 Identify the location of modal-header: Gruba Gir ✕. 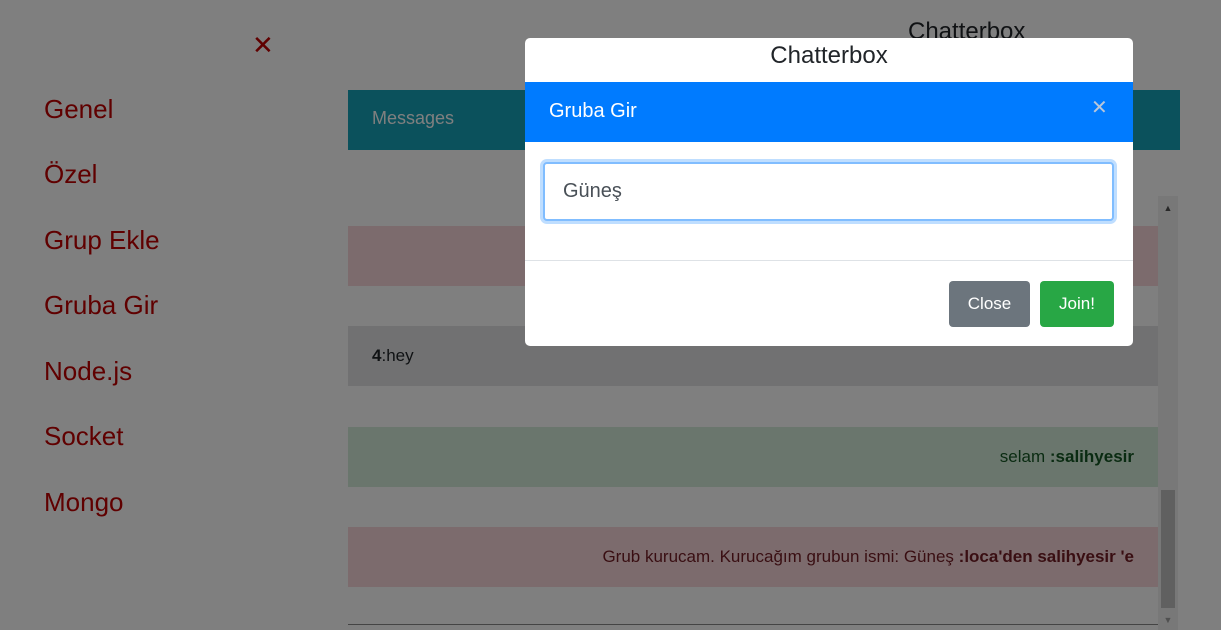
(829, 112).